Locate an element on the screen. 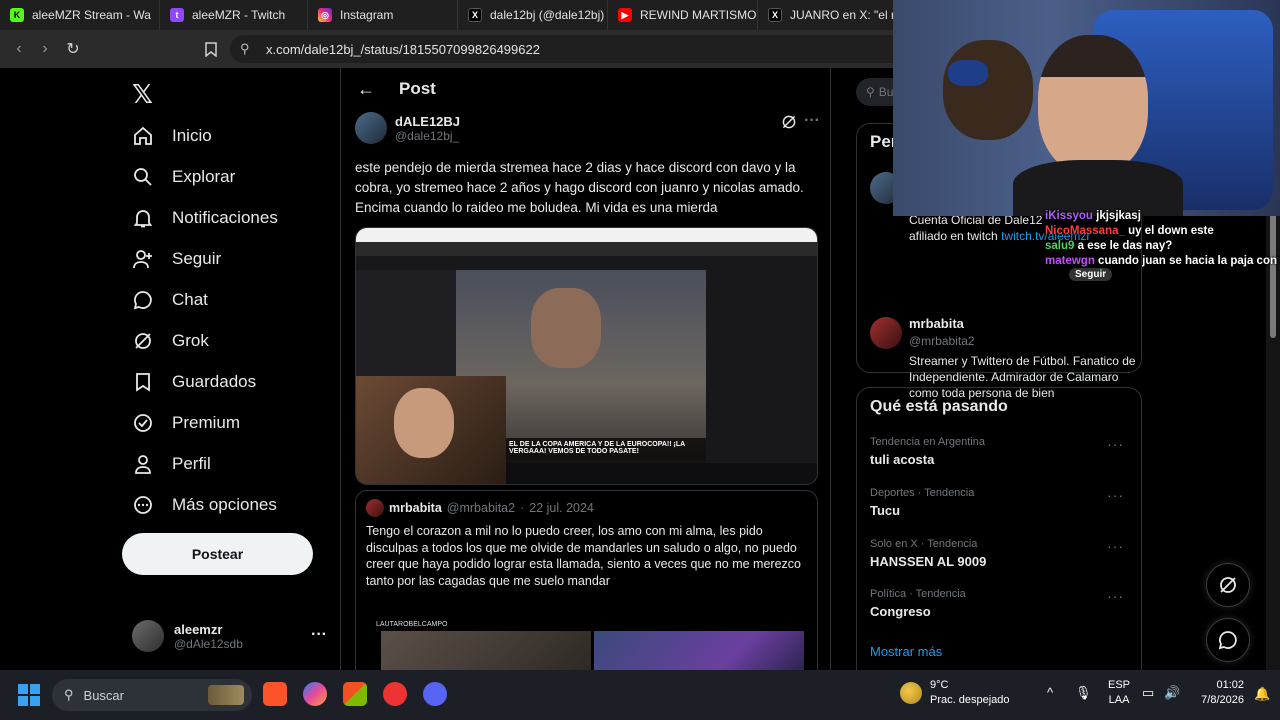 Image resolution: width=1280 pixels, height=720 pixels. microphone-icon: 🎙 is located at coordinates (1083, 693).